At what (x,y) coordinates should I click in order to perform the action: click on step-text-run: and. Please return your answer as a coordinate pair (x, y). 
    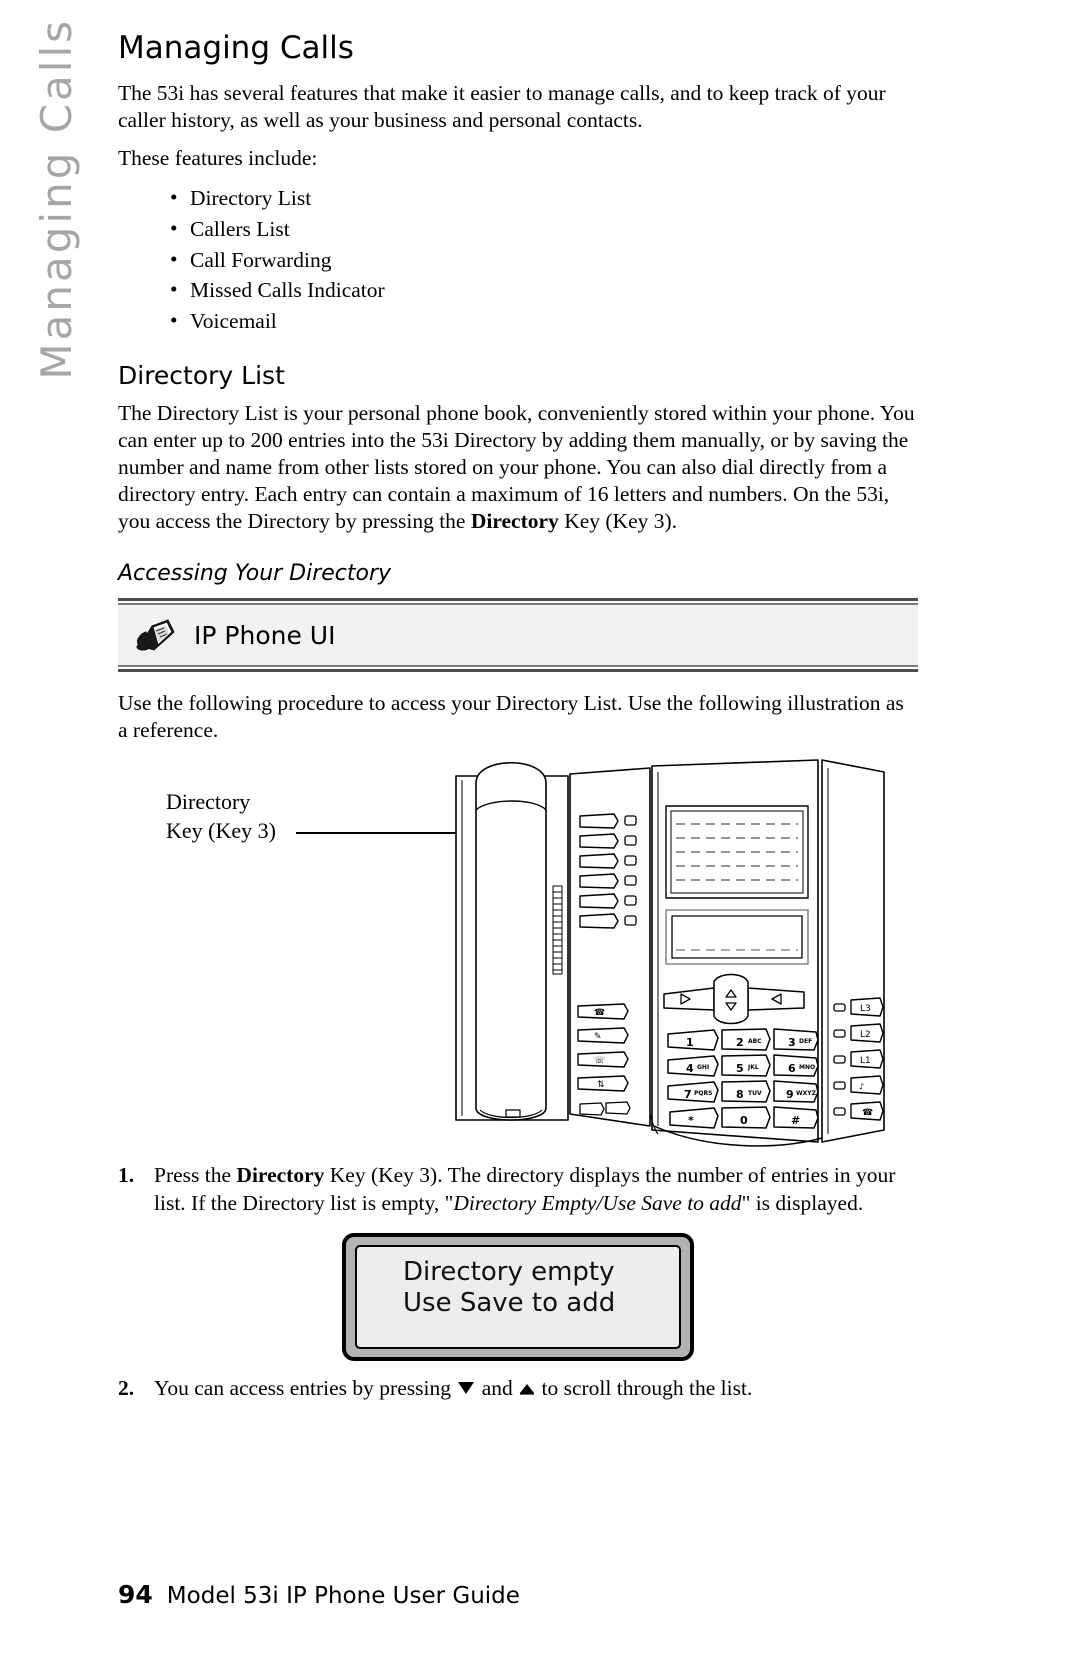
    Looking at the image, I should click on (497, 1388).